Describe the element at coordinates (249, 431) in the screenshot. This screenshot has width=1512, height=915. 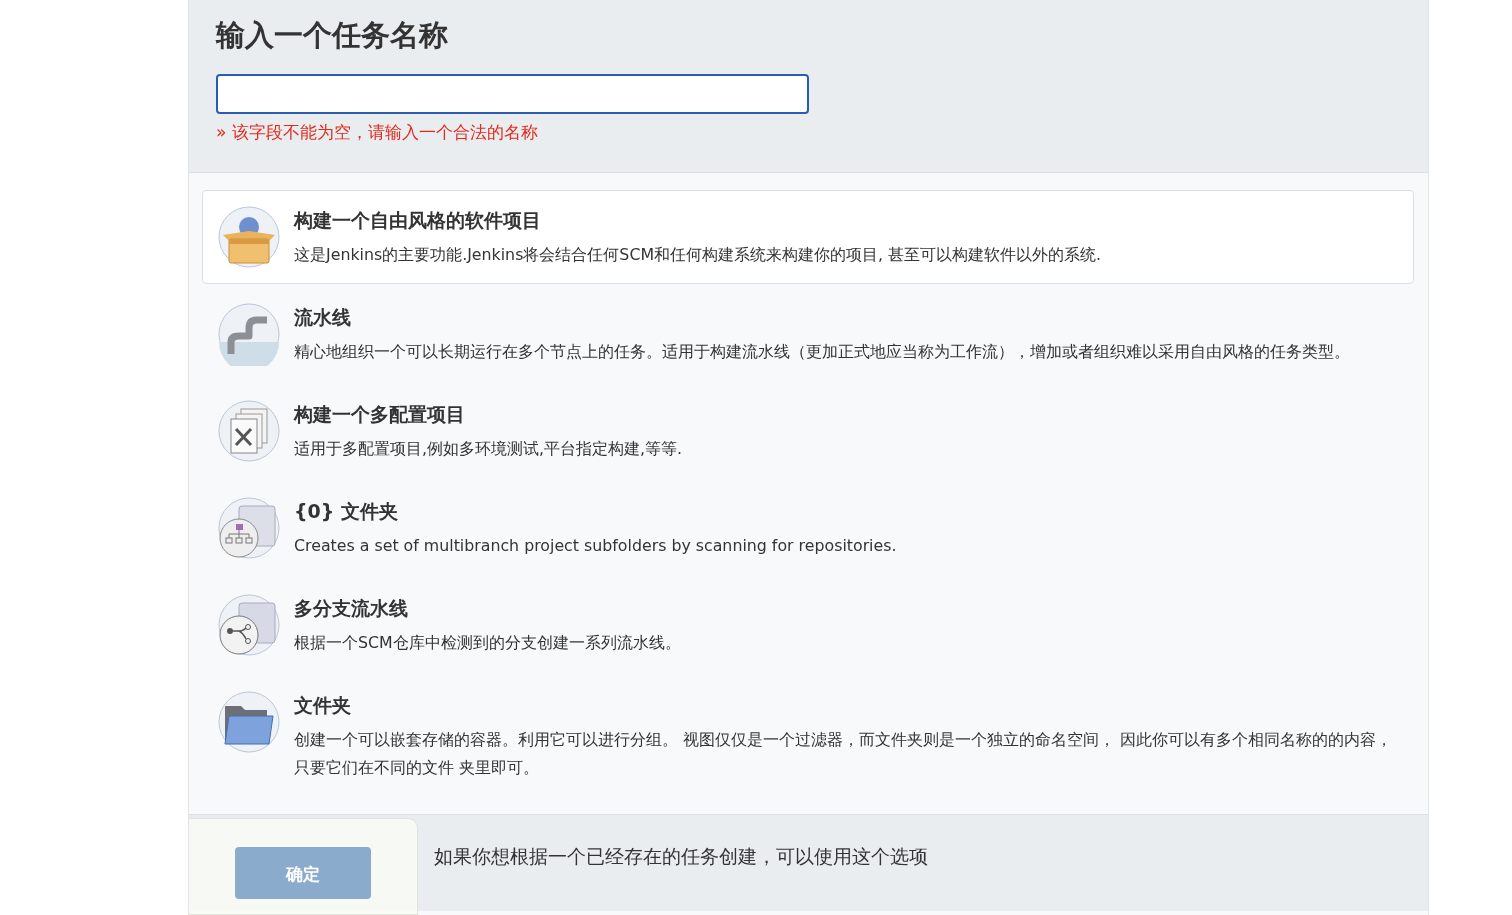
I see `documents-tools-icon` at that location.